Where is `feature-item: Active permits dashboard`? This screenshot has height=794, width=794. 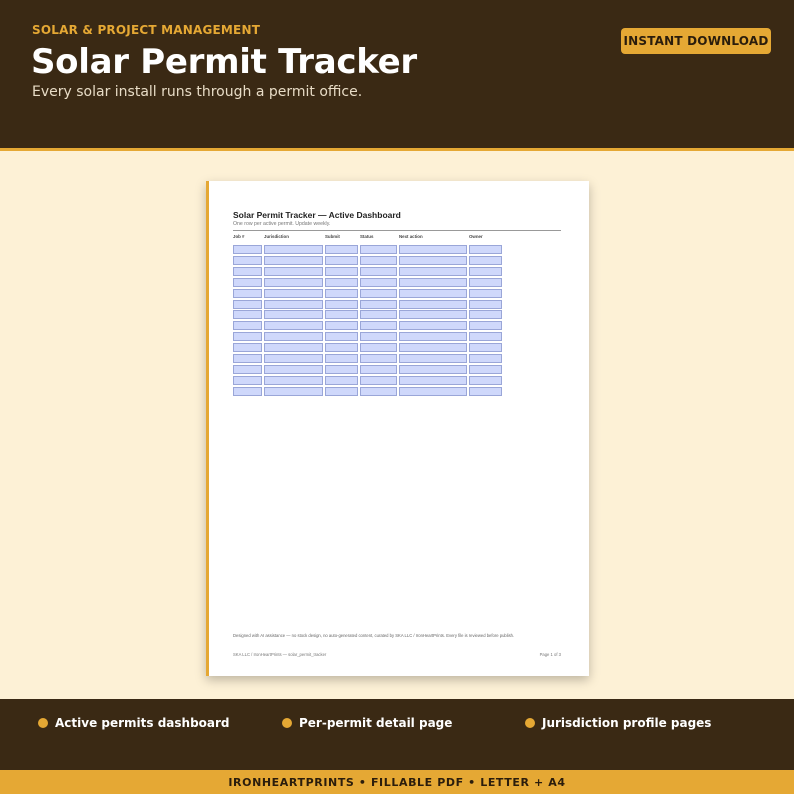 feature-item: Active permits dashboard is located at coordinates (134, 723).